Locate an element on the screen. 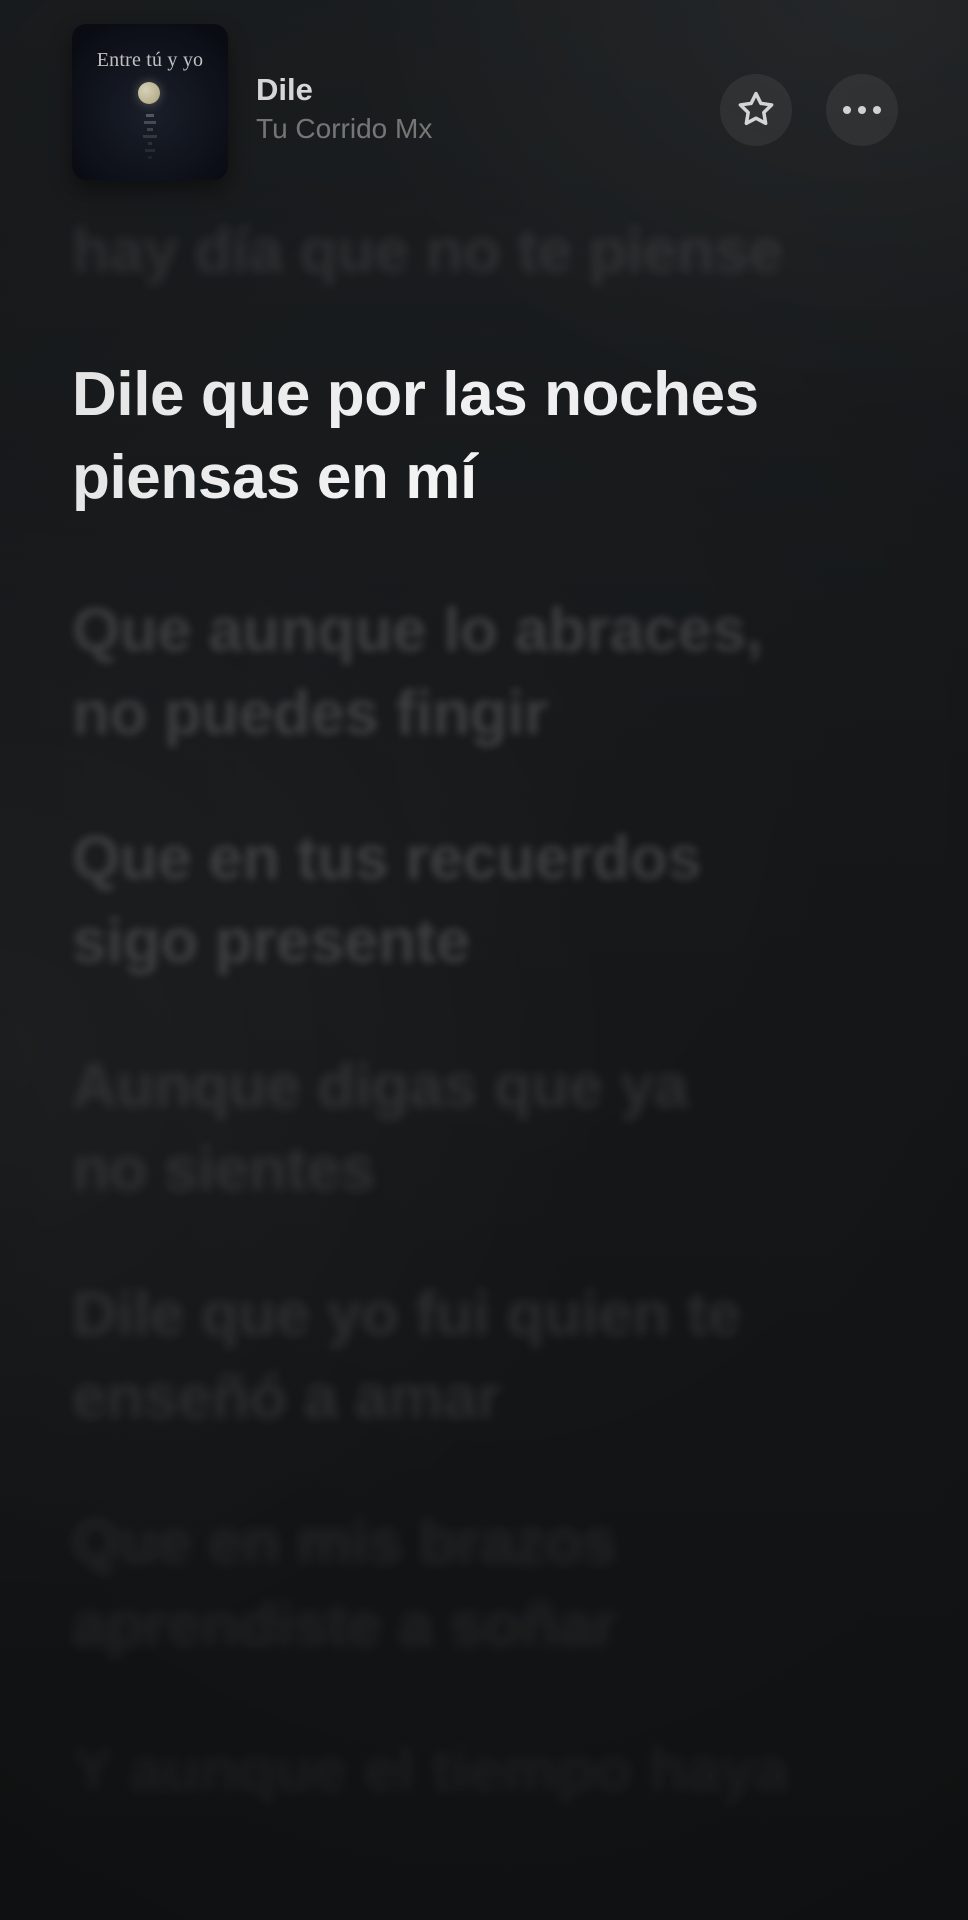  lyric-line-next-partial: Y aunque el tiempo haya is located at coordinates (482, 1770).